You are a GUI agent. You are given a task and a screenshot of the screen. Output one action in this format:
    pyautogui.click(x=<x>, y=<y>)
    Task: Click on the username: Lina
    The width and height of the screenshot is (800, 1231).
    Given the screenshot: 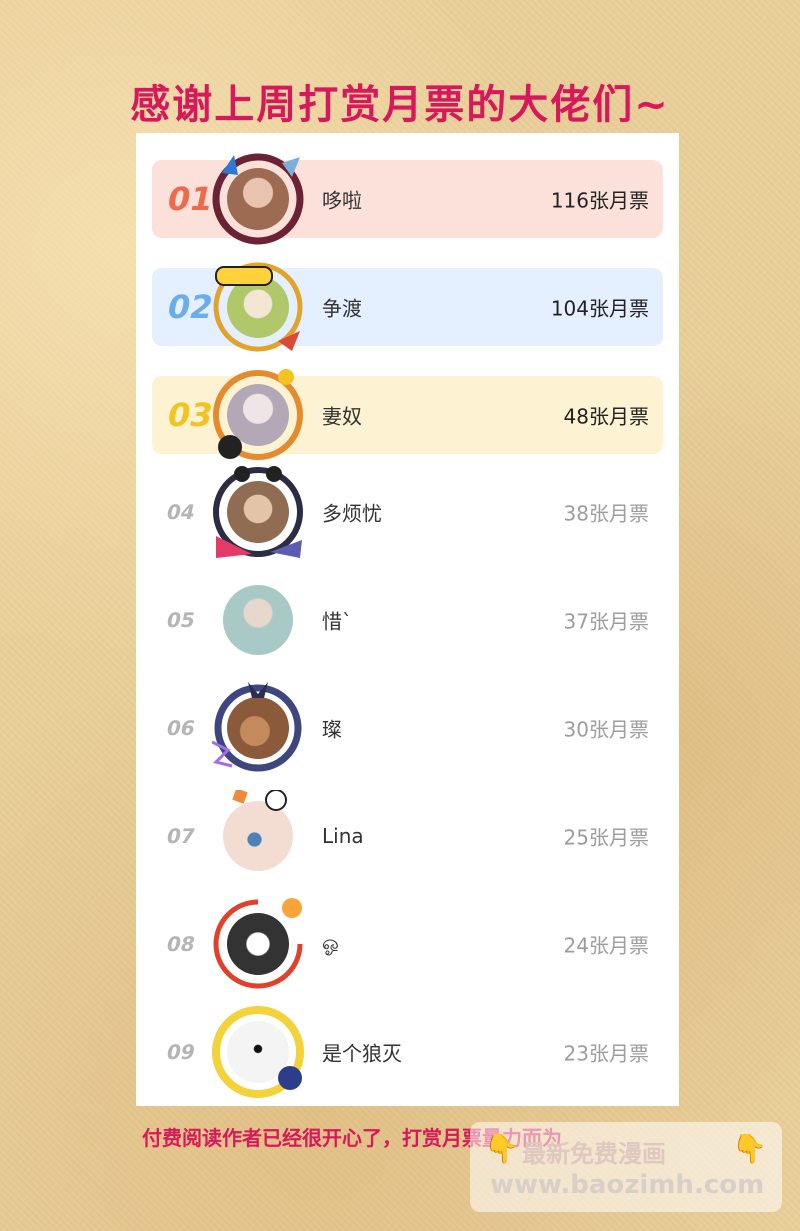 What is the action you would take?
    pyautogui.click(x=343, y=836)
    